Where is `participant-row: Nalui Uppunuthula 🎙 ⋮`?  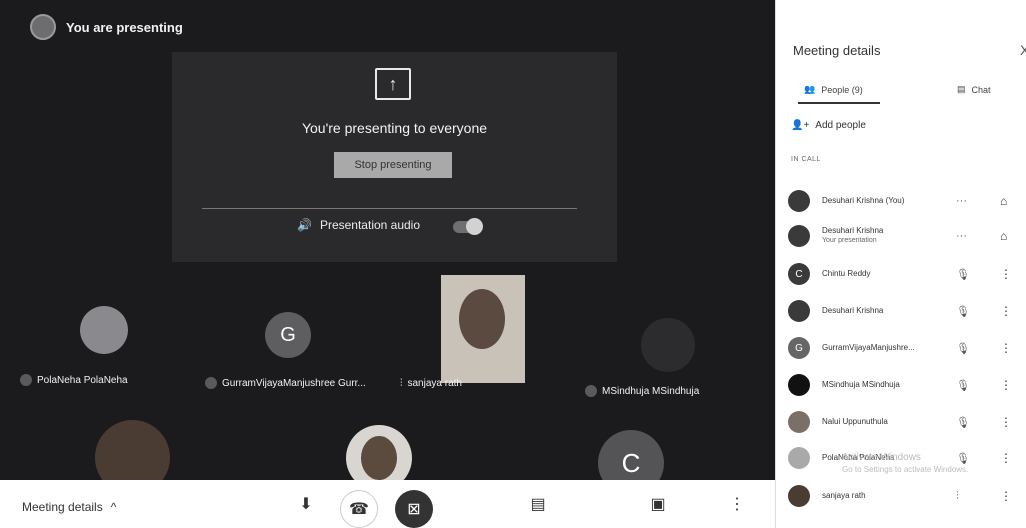 participant-row: Nalui Uppunuthula 🎙 ⋮ is located at coordinates (901, 422).